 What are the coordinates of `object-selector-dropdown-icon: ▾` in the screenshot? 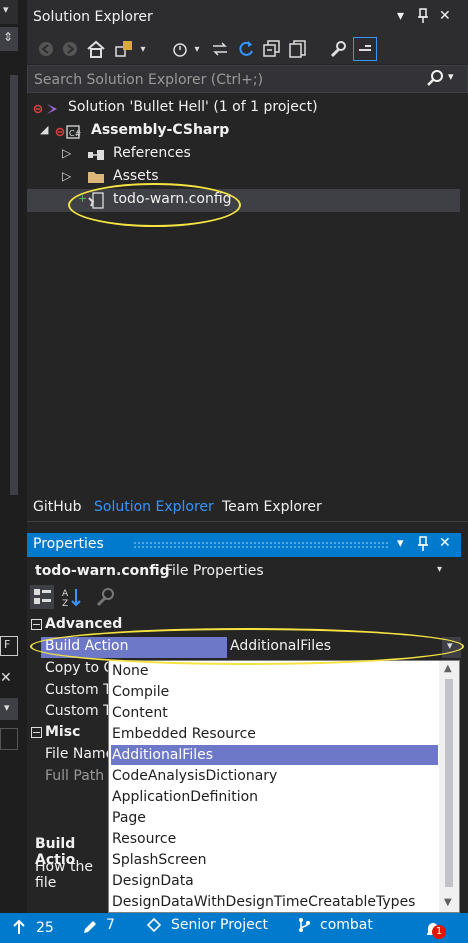 It's located at (439, 569).